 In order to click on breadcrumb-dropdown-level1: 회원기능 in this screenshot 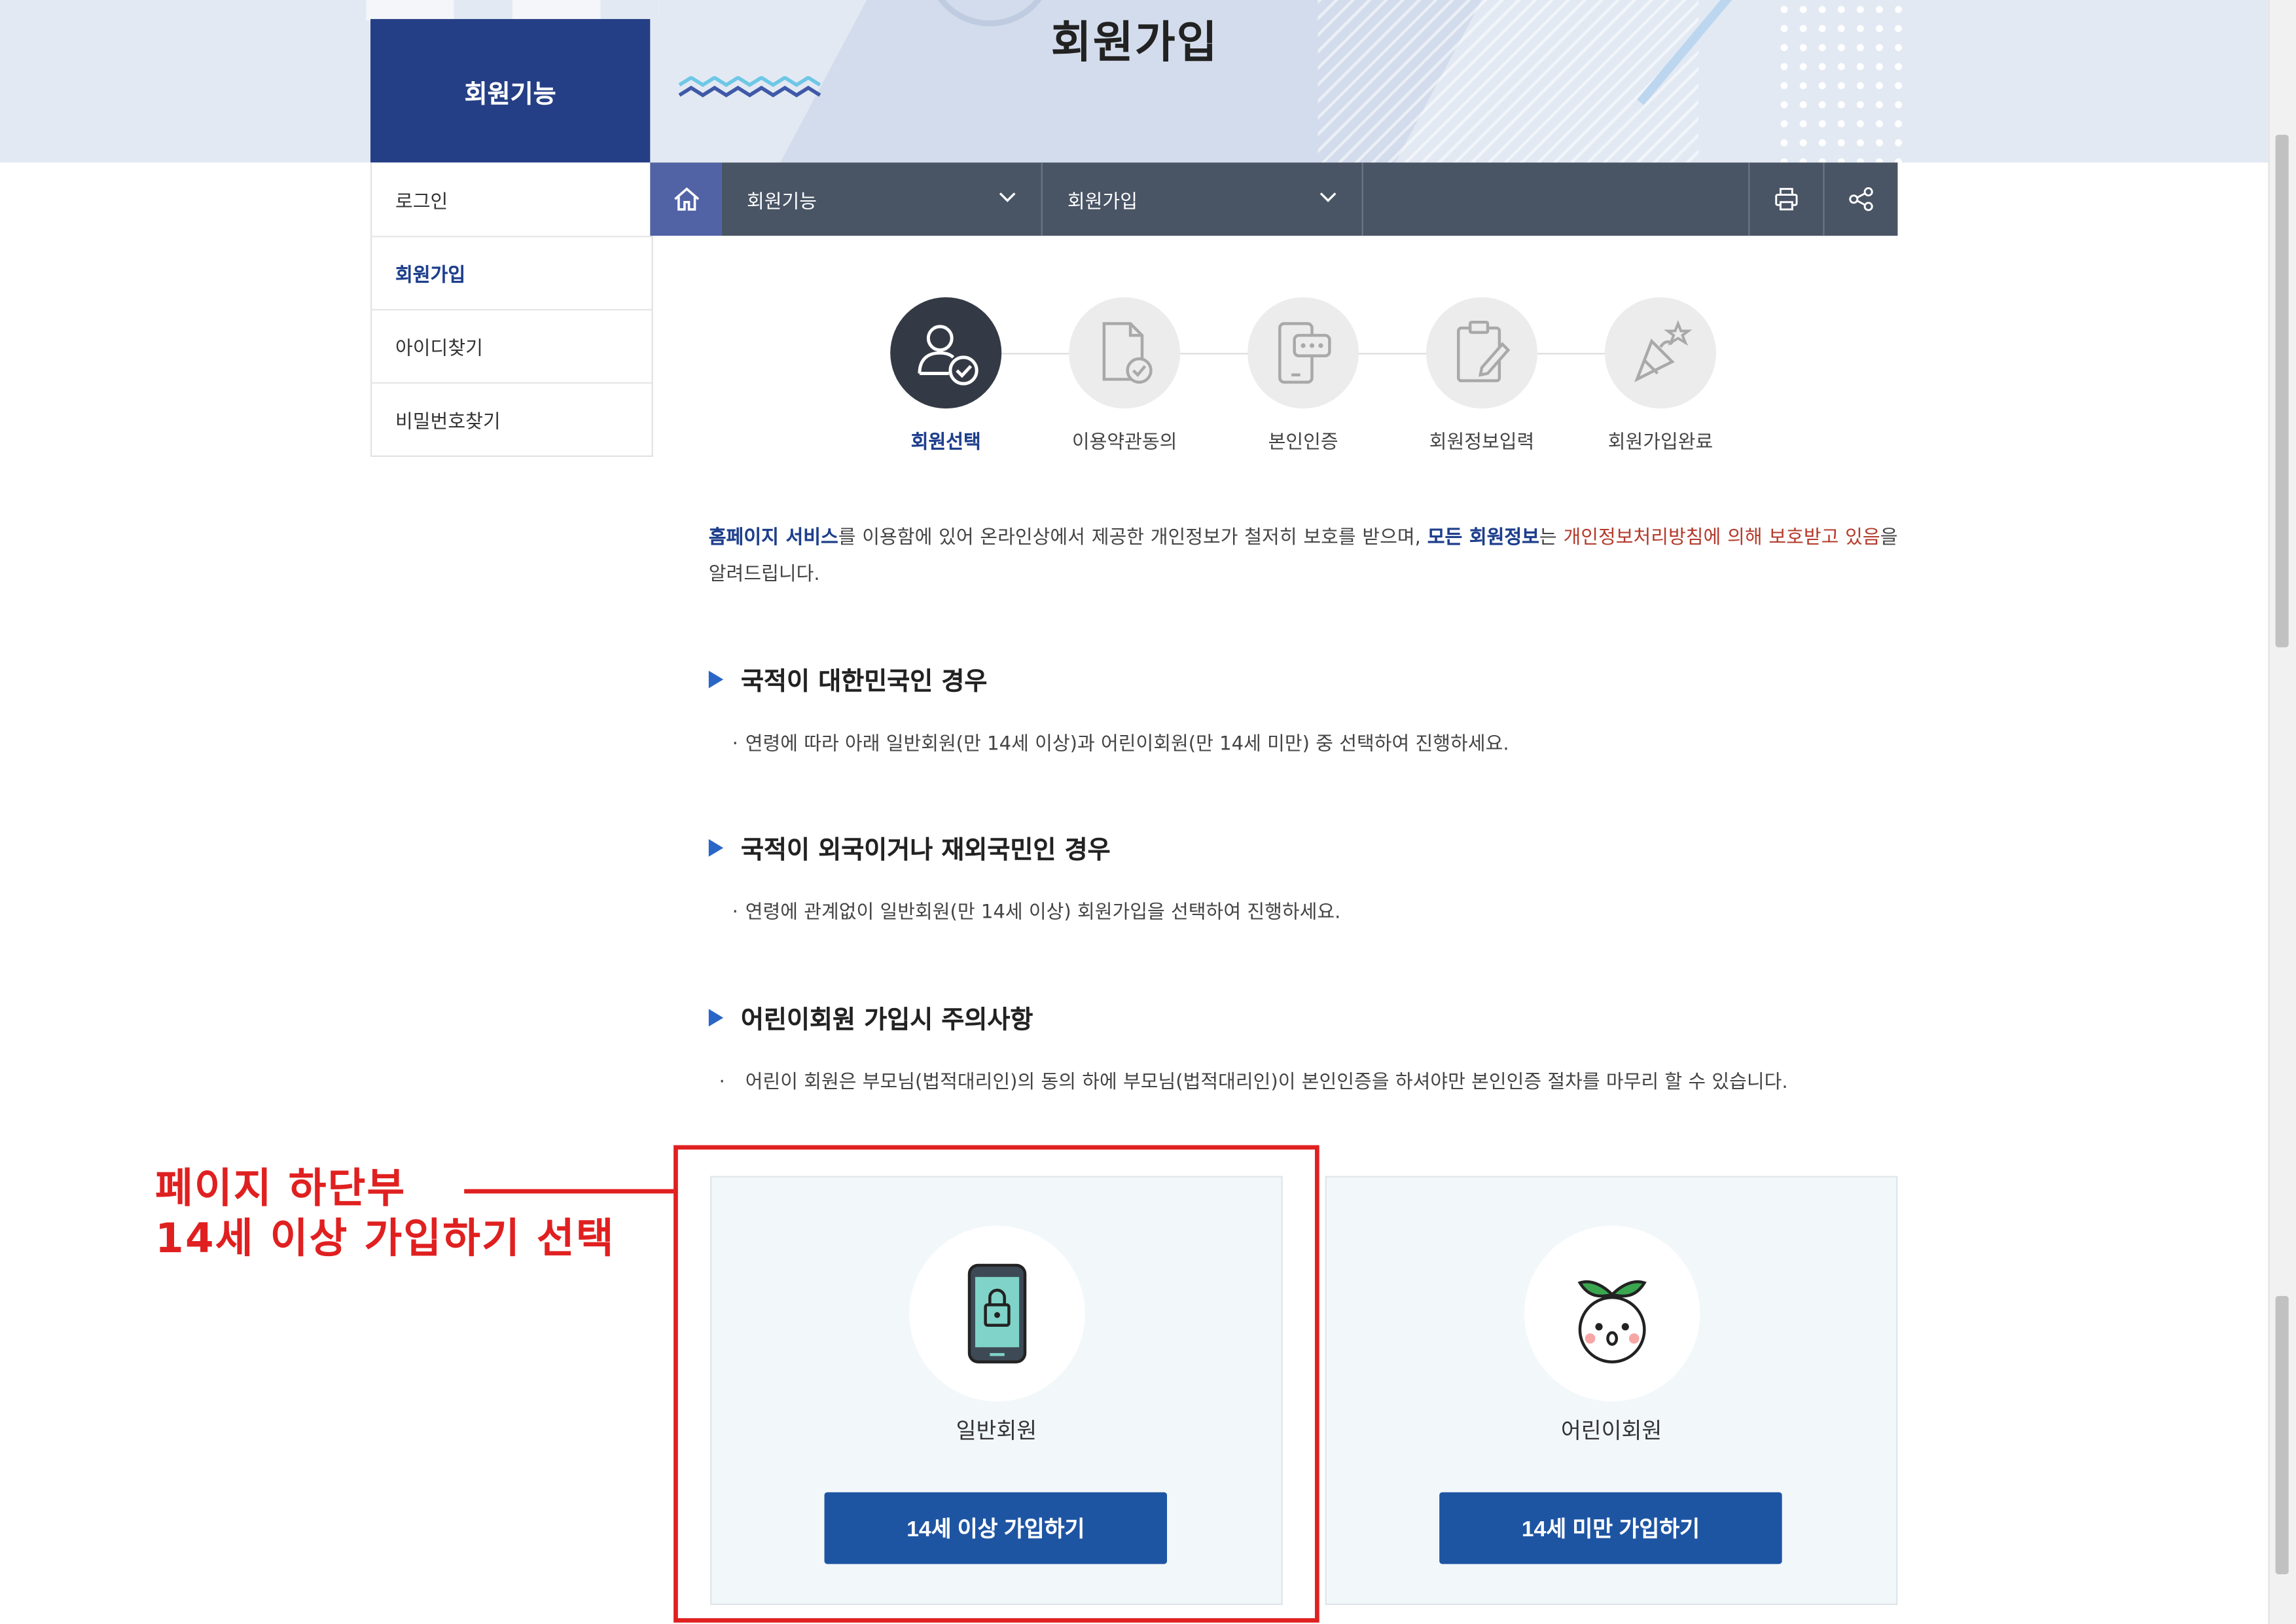, I will do `click(882, 199)`.